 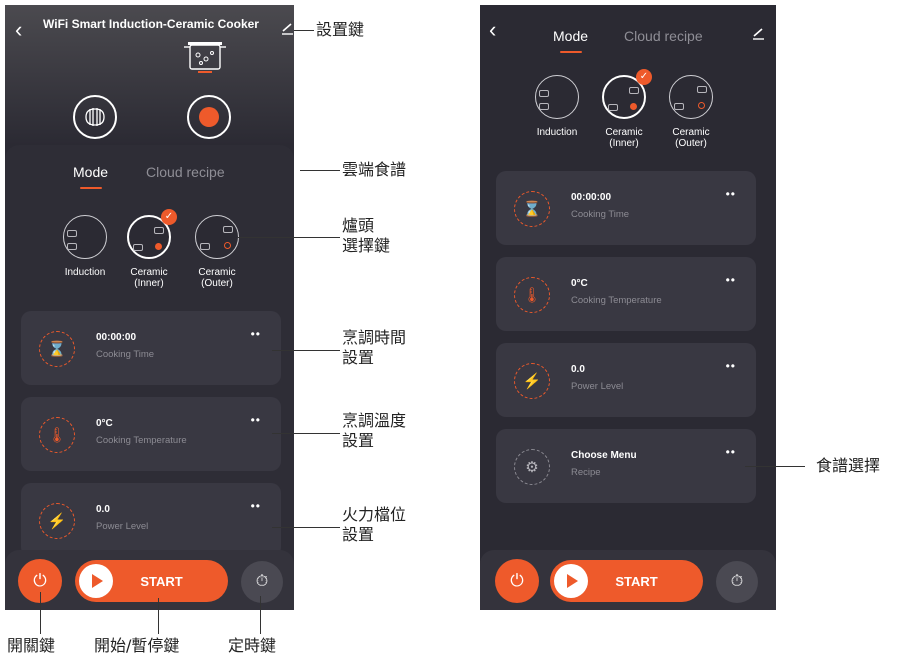 I want to click on gear-icon: ⚙, so click(x=532, y=467).